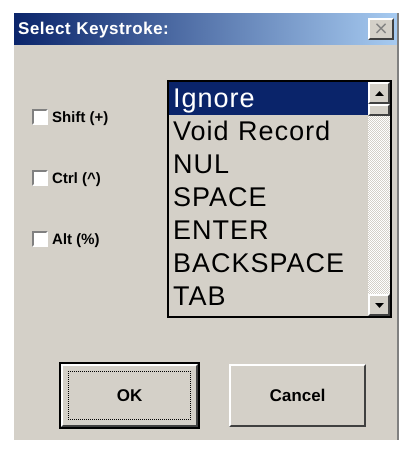  Describe the element at coordinates (379, 199) in the screenshot. I see `scrollbar` at that location.